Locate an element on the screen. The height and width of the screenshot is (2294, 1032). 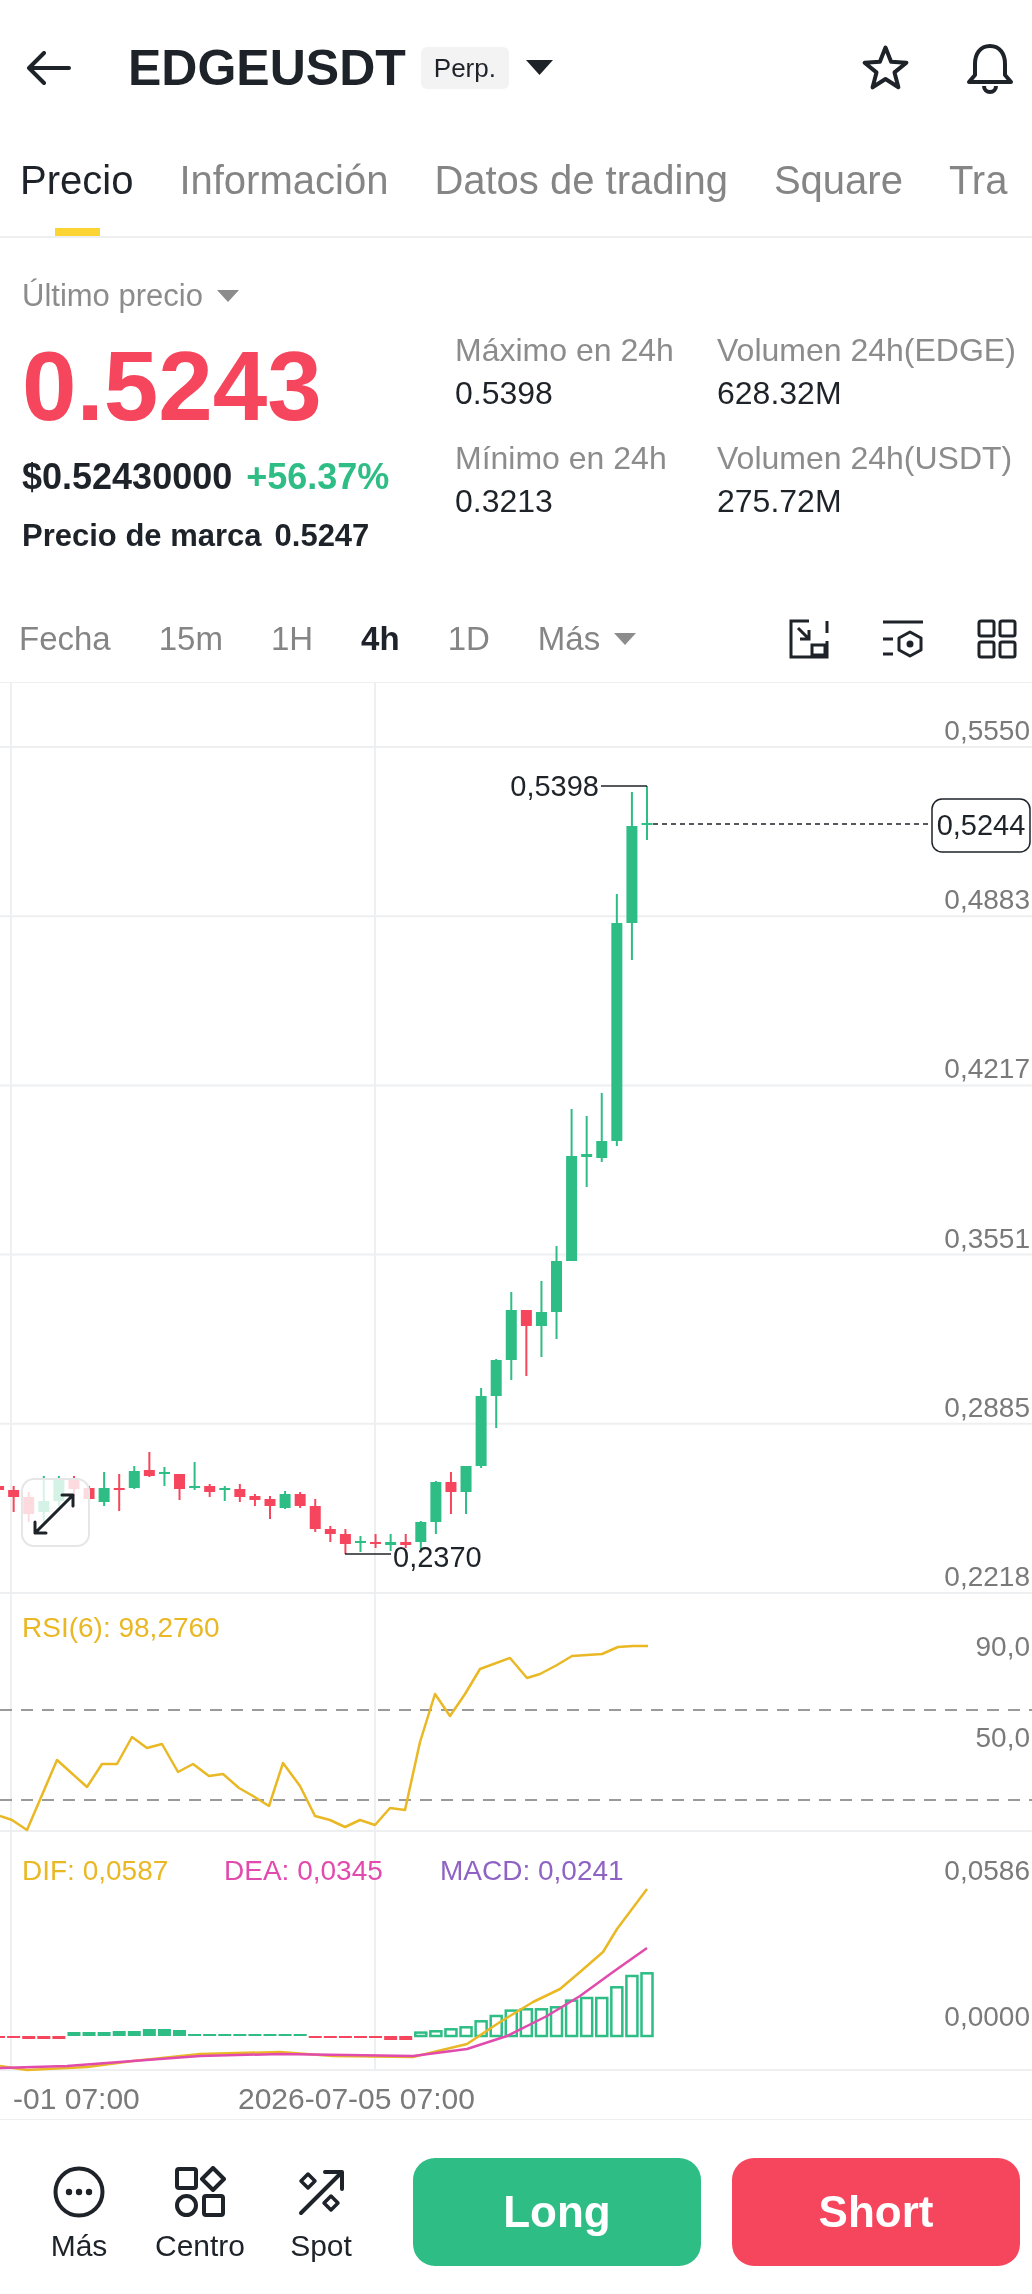
macd-axis-label: 0,0000 is located at coordinates (987, 2016).